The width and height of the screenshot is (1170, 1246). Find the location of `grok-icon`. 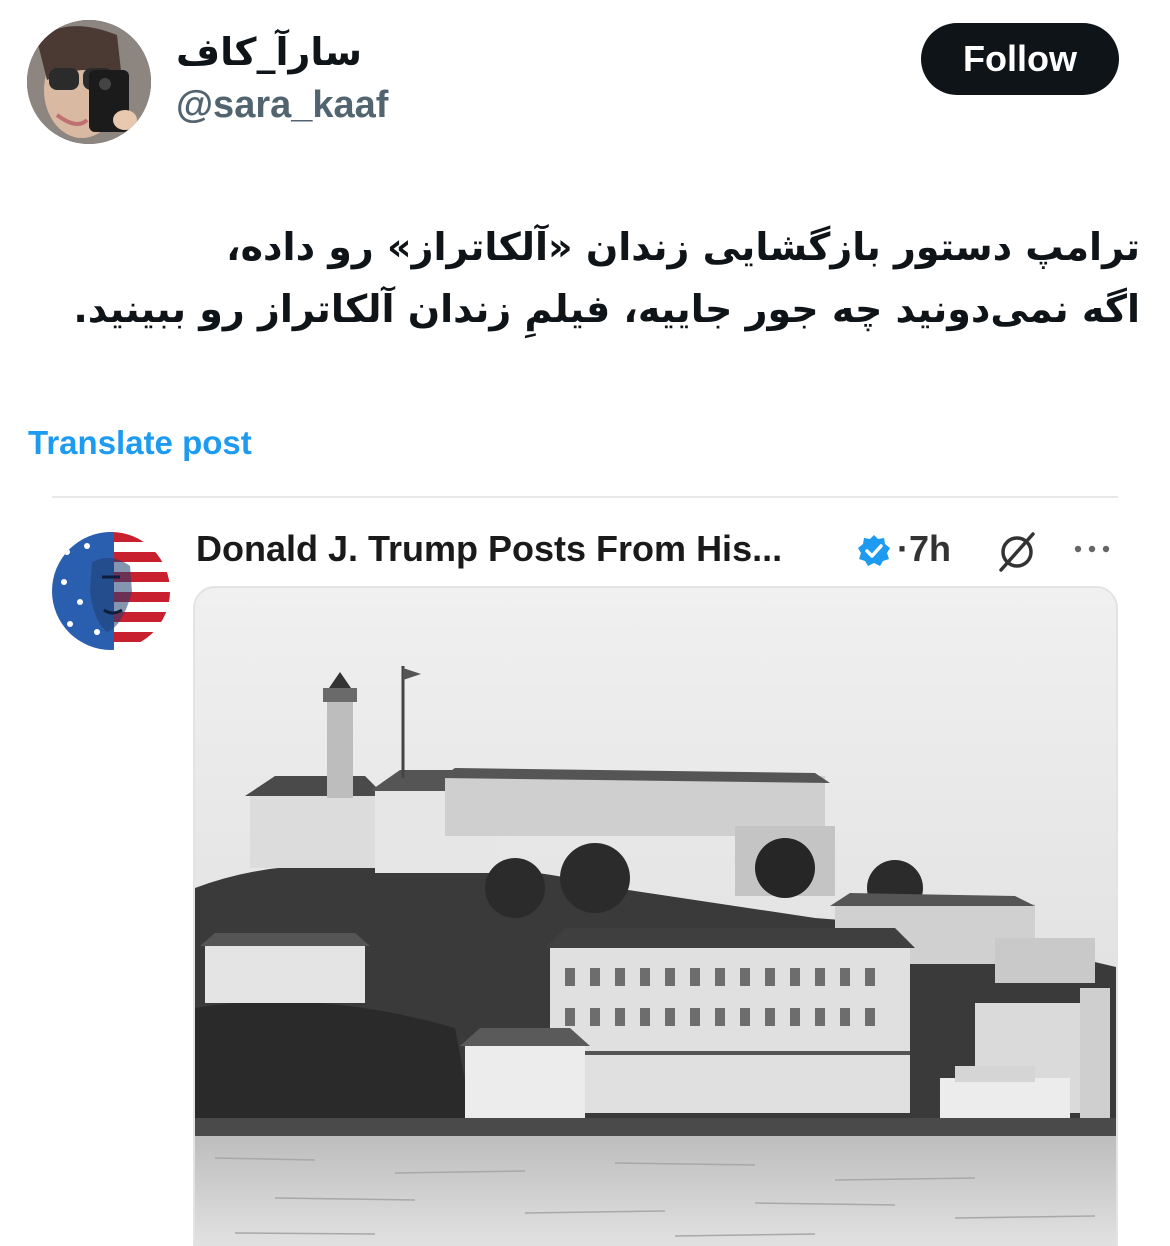

grok-icon is located at coordinates (1017, 552).